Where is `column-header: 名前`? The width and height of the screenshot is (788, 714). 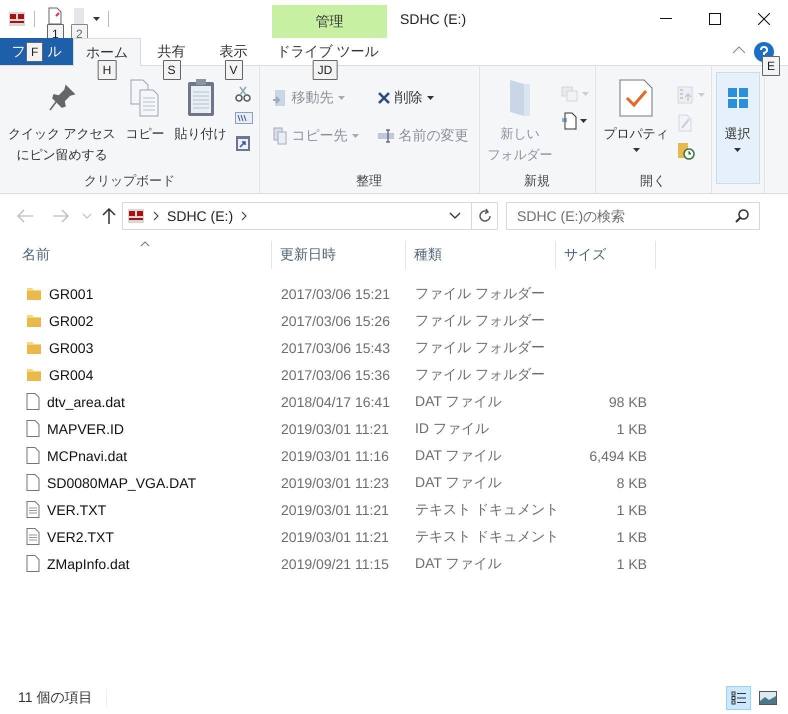 column-header: 名前 is located at coordinates (143, 255).